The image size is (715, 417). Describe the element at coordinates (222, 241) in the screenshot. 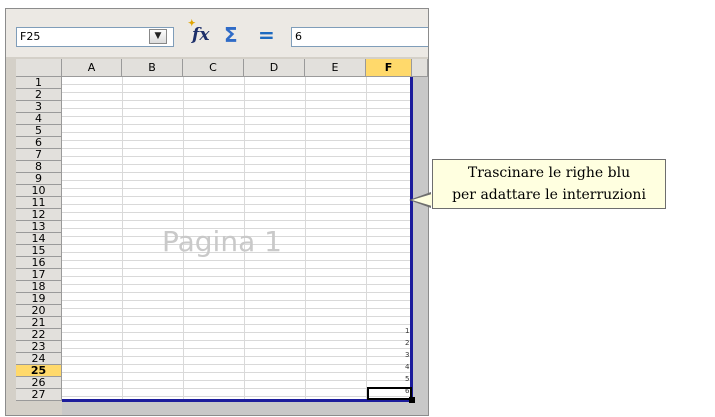

I see `page-label: Pagina 1` at that location.